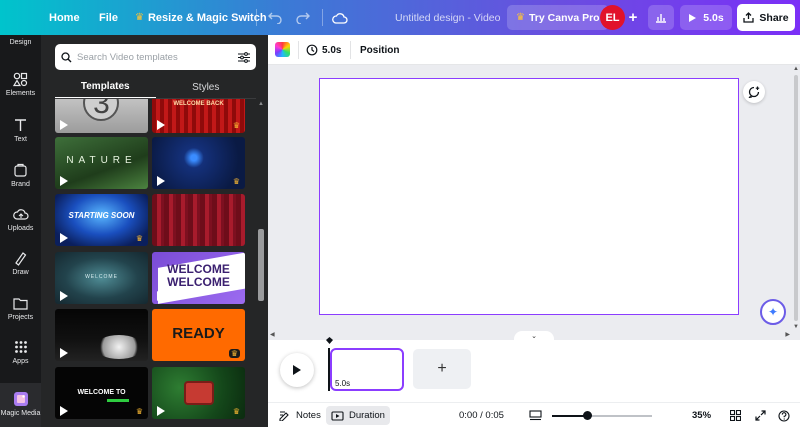  I want to click on template-thumbnail: WELCOME WELCOME, so click(198, 278).